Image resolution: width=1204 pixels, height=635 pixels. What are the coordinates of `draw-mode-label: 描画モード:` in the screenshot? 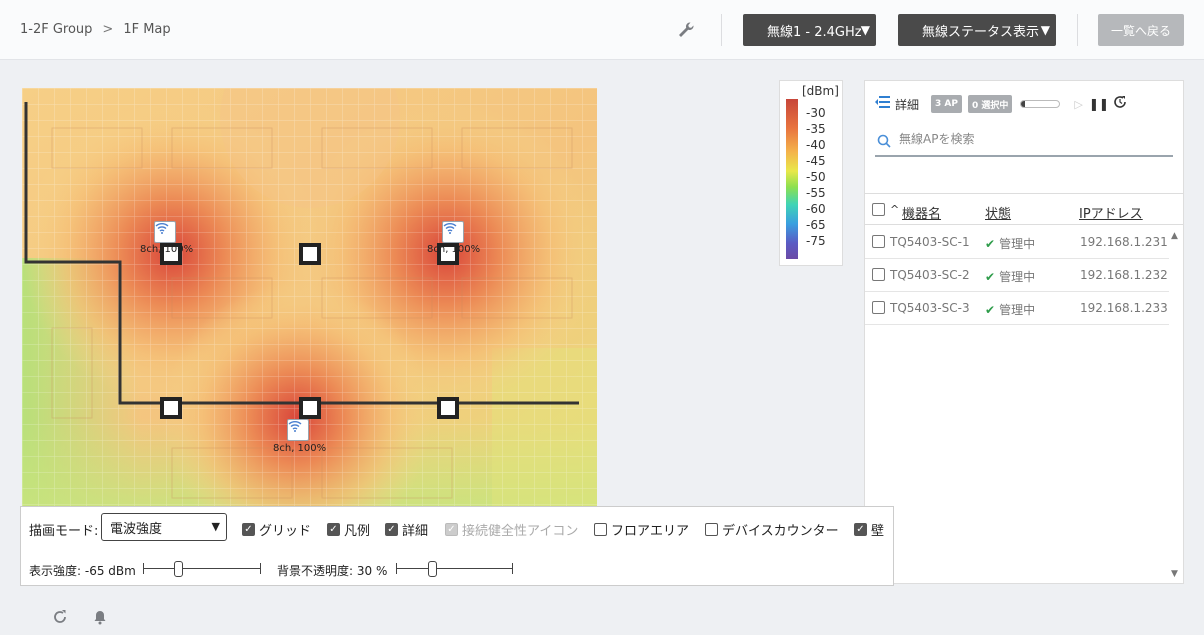 It's located at (64, 531).